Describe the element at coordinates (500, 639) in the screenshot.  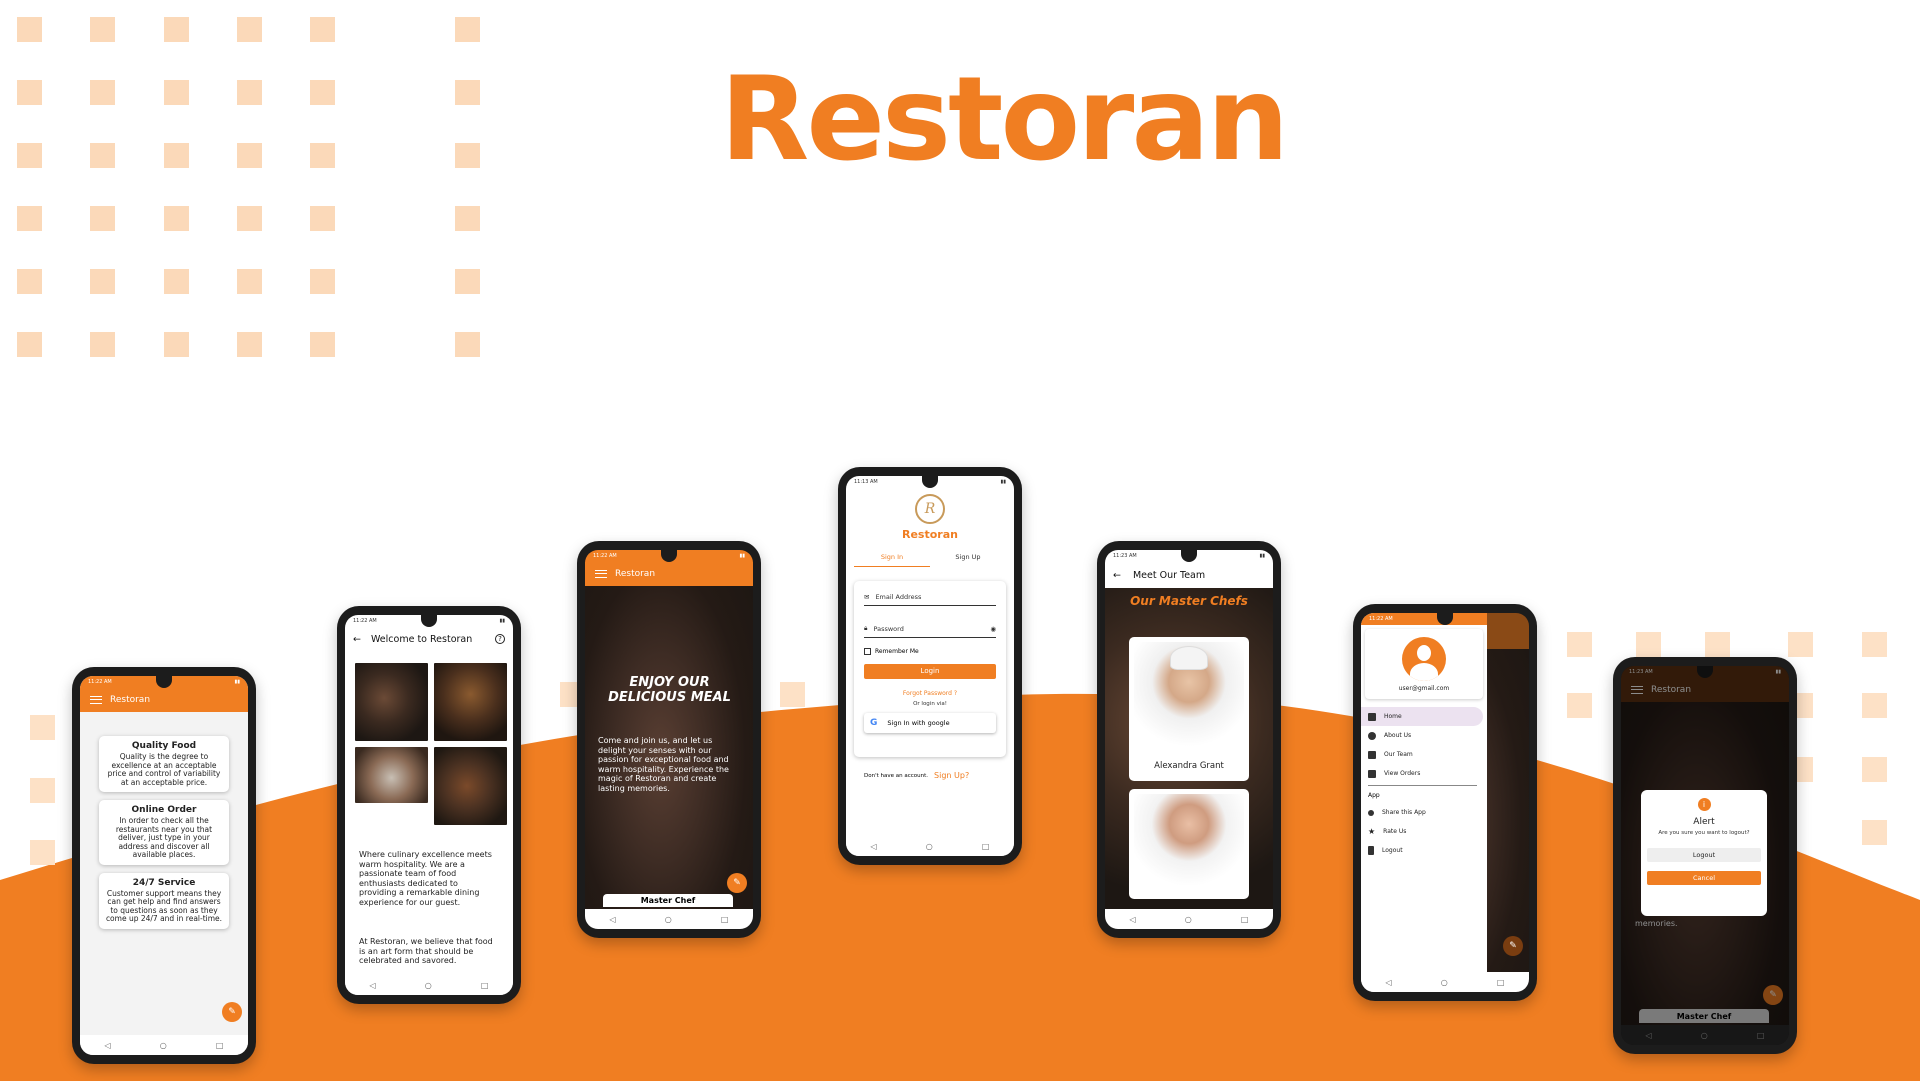
I see `help-icon: ?` at that location.